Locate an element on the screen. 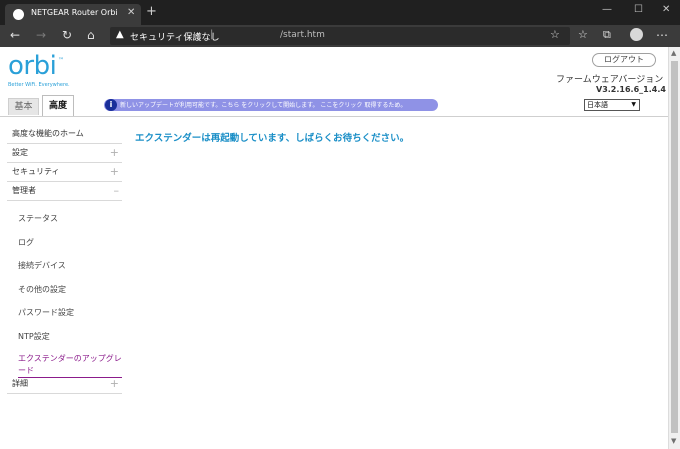 The width and height of the screenshot is (680, 449). sidebar-sub-other-settings: その他の設定 is located at coordinates (42, 289).